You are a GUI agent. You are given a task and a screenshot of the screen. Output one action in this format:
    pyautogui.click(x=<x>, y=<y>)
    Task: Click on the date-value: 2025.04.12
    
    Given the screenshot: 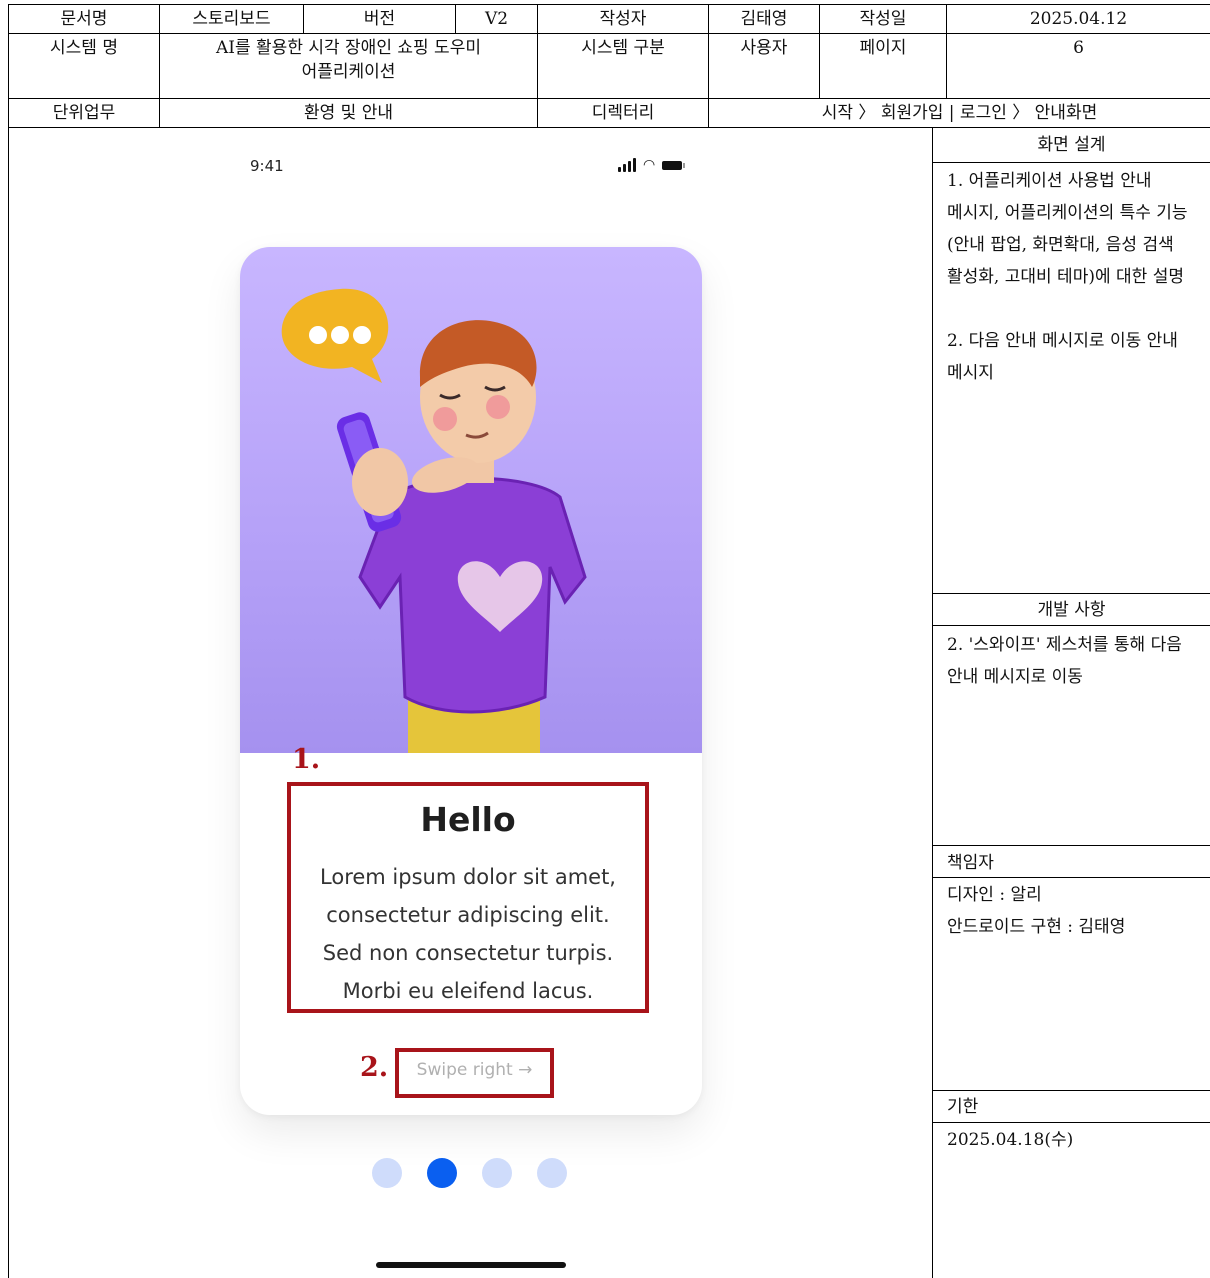 What is the action you would take?
    pyautogui.click(x=1078, y=19)
    